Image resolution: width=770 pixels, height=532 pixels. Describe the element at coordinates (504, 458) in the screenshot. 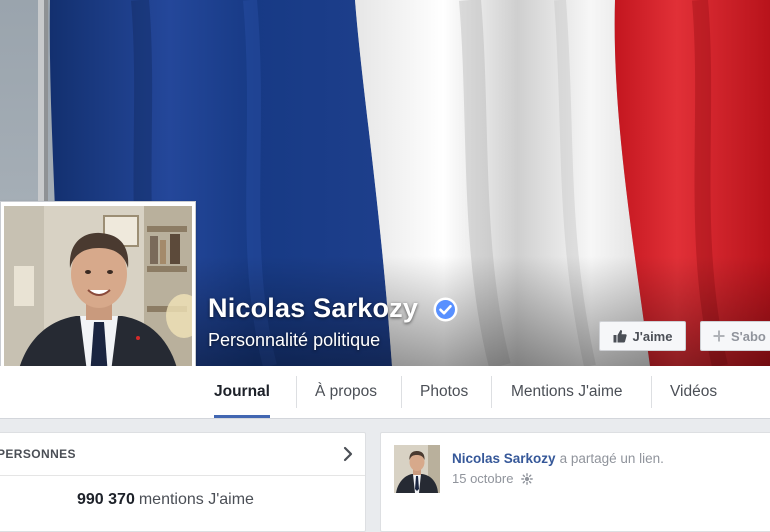

I see `post-author-link: Nicolas Sarkozy` at that location.